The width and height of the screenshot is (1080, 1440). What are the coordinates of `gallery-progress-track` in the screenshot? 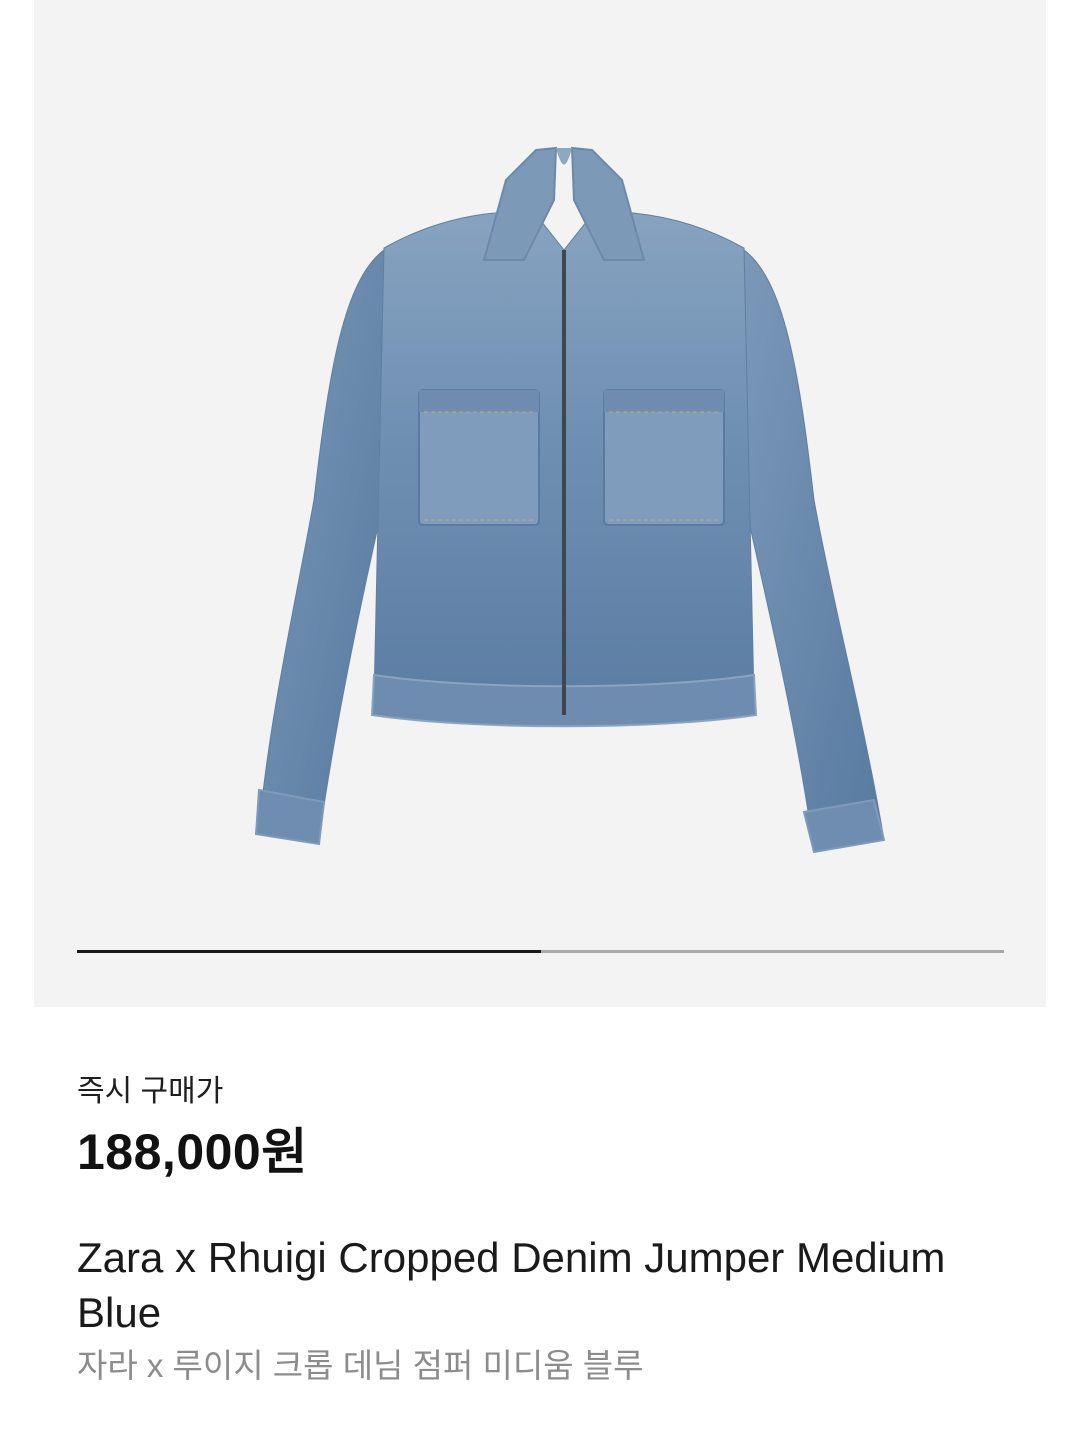 It's located at (540, 951).